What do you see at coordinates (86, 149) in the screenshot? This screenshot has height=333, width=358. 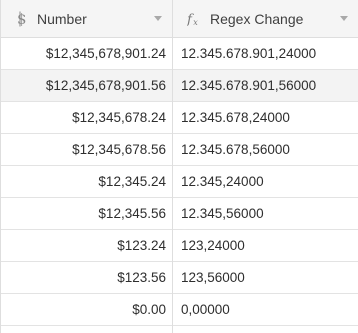 I see `number-cell: $12,345,678.56` at bounding box center [86, 149].